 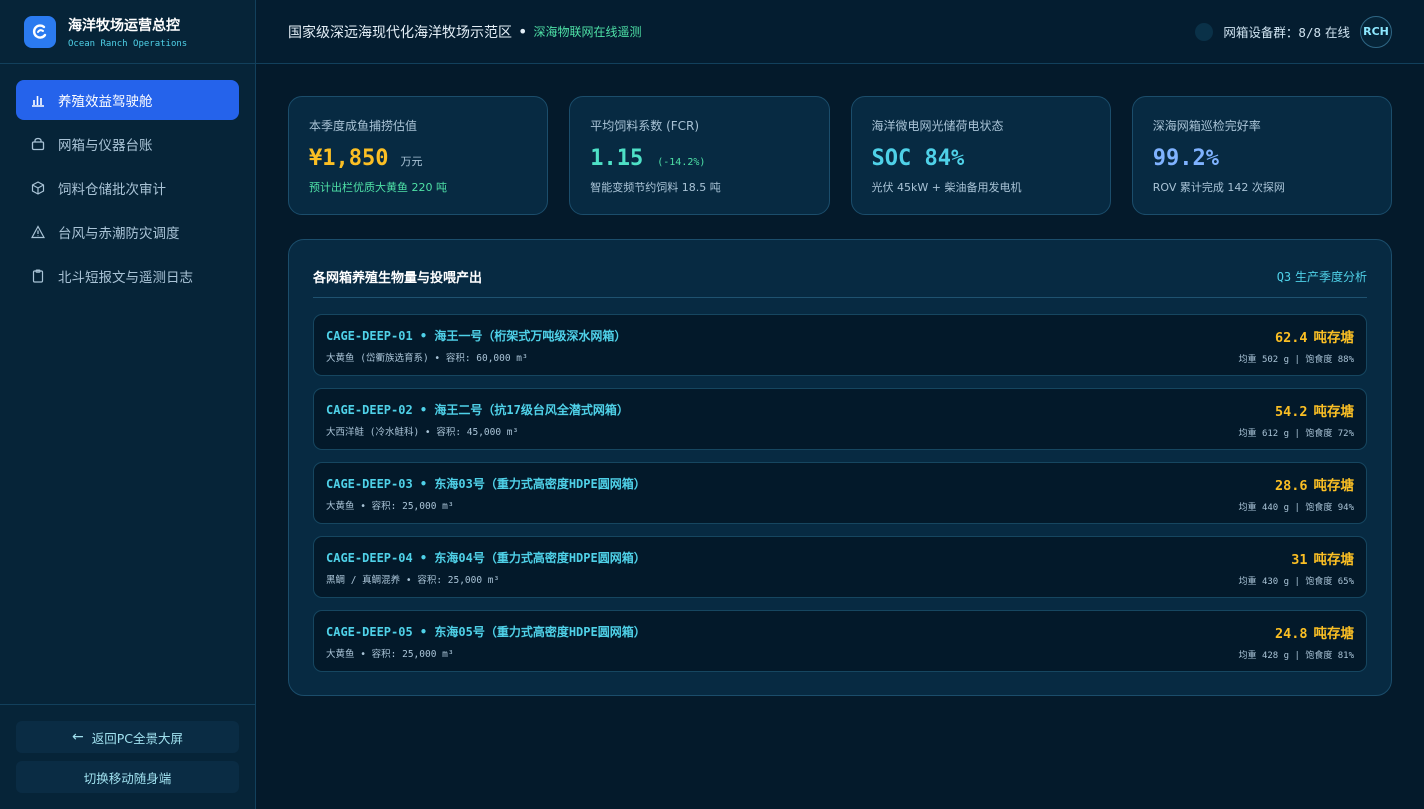 What do you see at coordinates (587, 32) in the screenshot?
I see `page-subtitle: 深海物联网在线遥测` at bounding box center [587, 32].